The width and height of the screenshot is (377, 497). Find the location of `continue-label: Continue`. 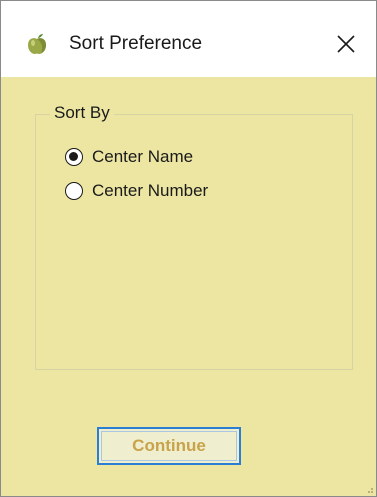

continue-label: Continue is located at coordinates (169, 445).